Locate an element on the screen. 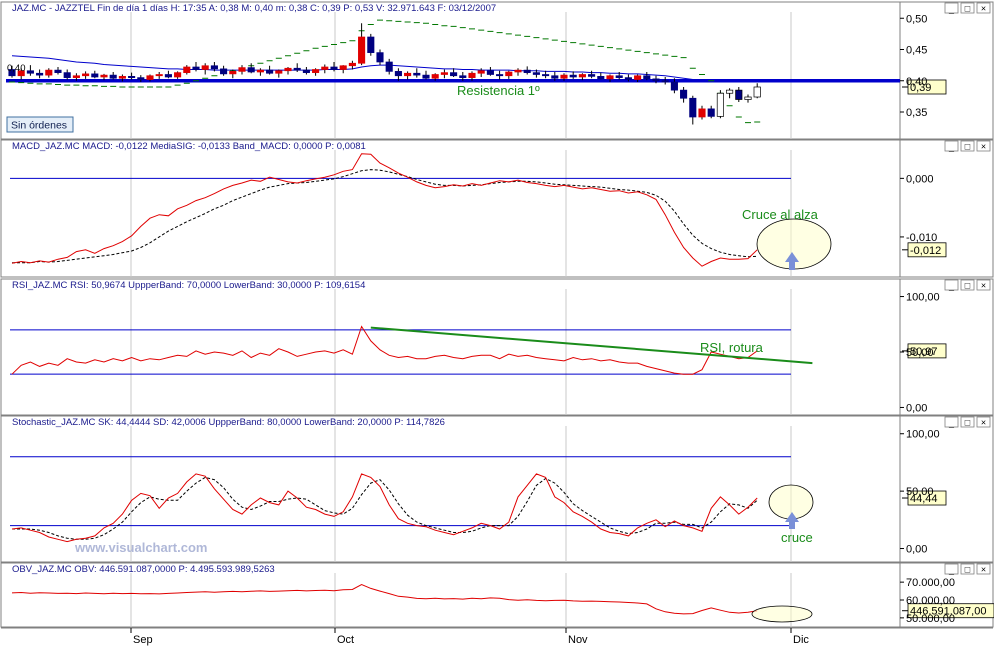  header-value: RSI: 50,9674 is located at coordinates (96, 285).